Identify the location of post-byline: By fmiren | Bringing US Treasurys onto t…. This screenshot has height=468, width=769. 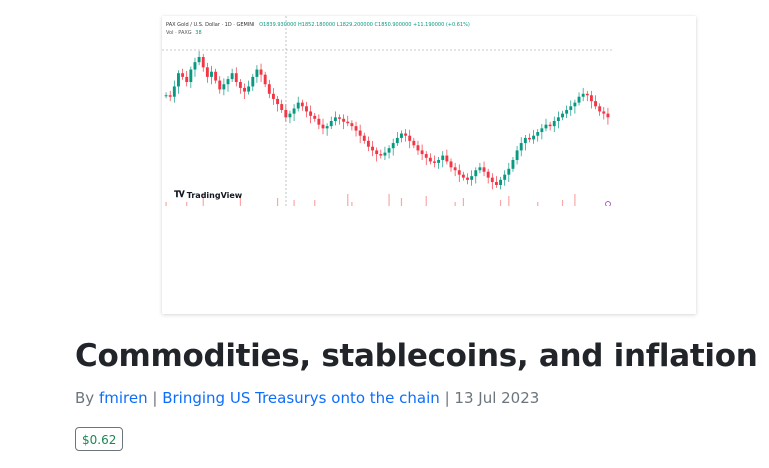
(307, 398).